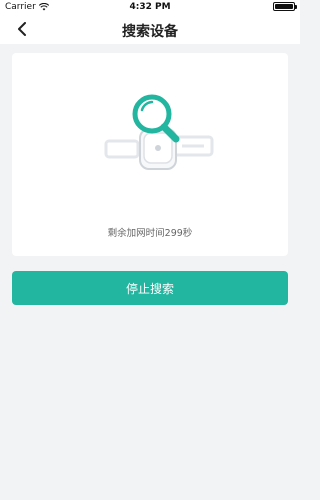 The image size is (320, 500). I want to click on status-time: 4:32 PM, so click(150, 7).